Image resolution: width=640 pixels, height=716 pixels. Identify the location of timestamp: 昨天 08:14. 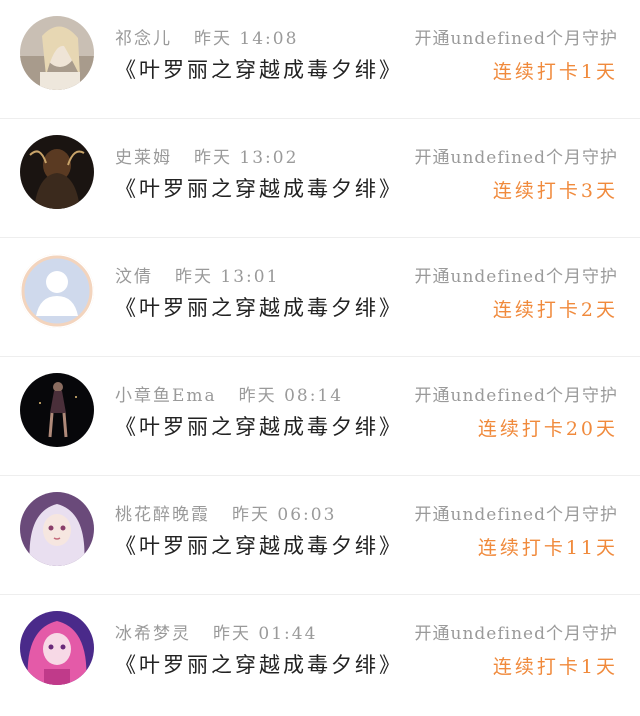
(291, 396).